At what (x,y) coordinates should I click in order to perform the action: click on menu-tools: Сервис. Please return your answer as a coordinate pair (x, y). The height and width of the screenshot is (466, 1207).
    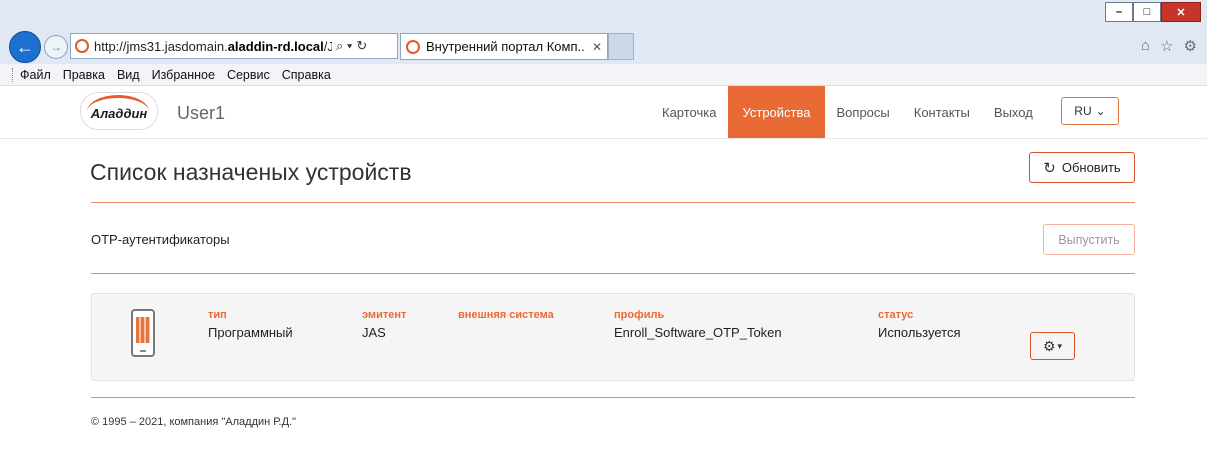
    Looking at the image, I should click on (248, 75).